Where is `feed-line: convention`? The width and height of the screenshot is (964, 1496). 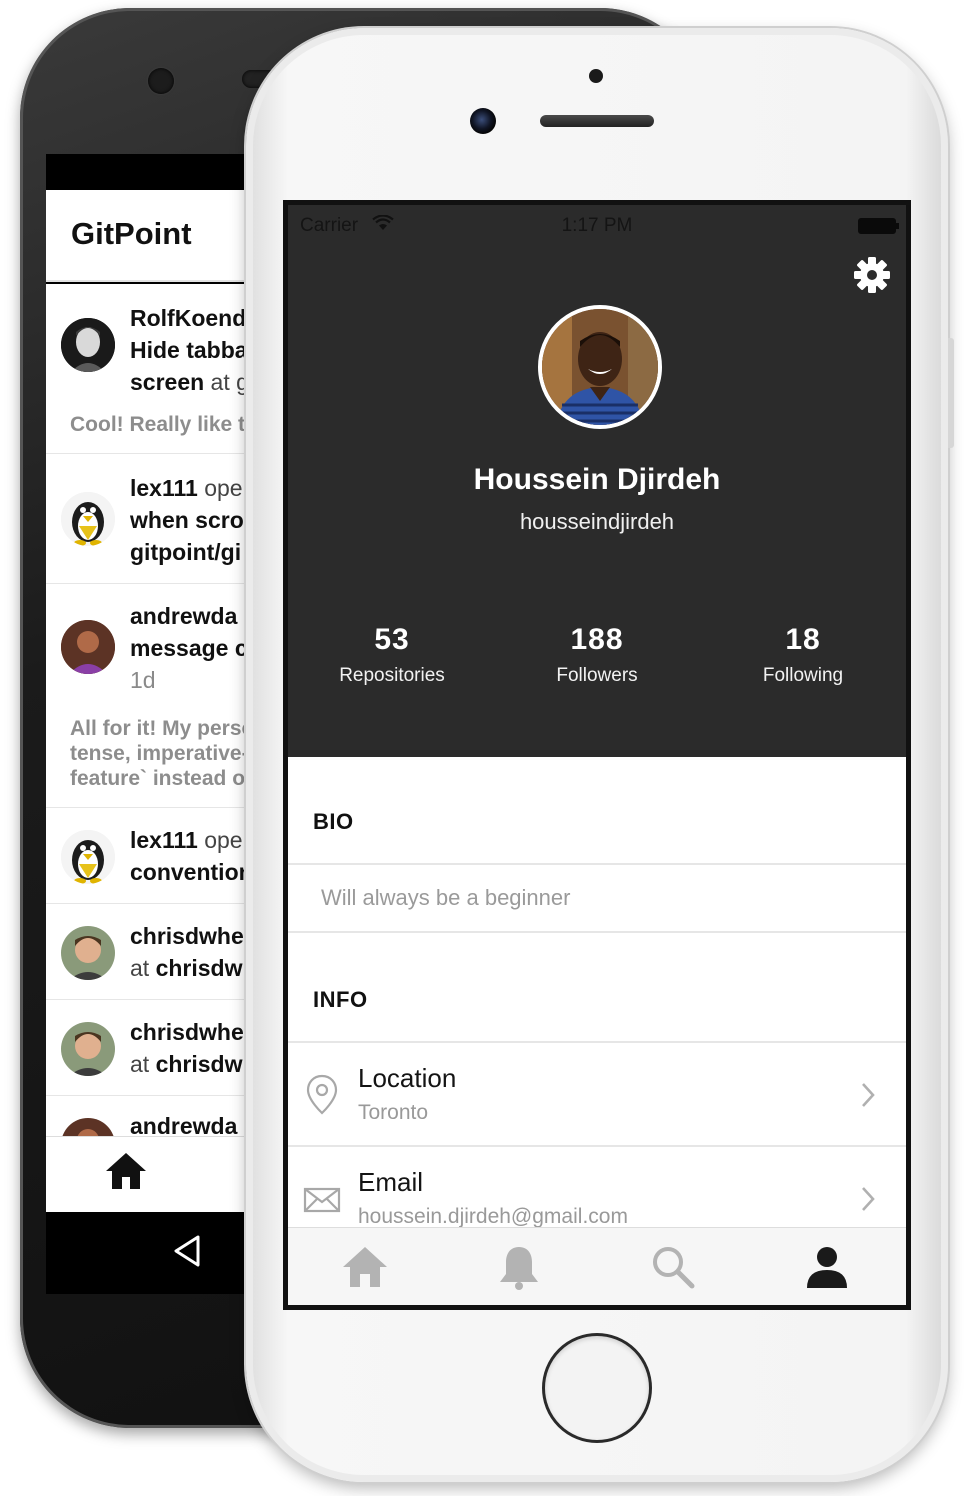
feed-line: convention is located at coordinates (191, 872).